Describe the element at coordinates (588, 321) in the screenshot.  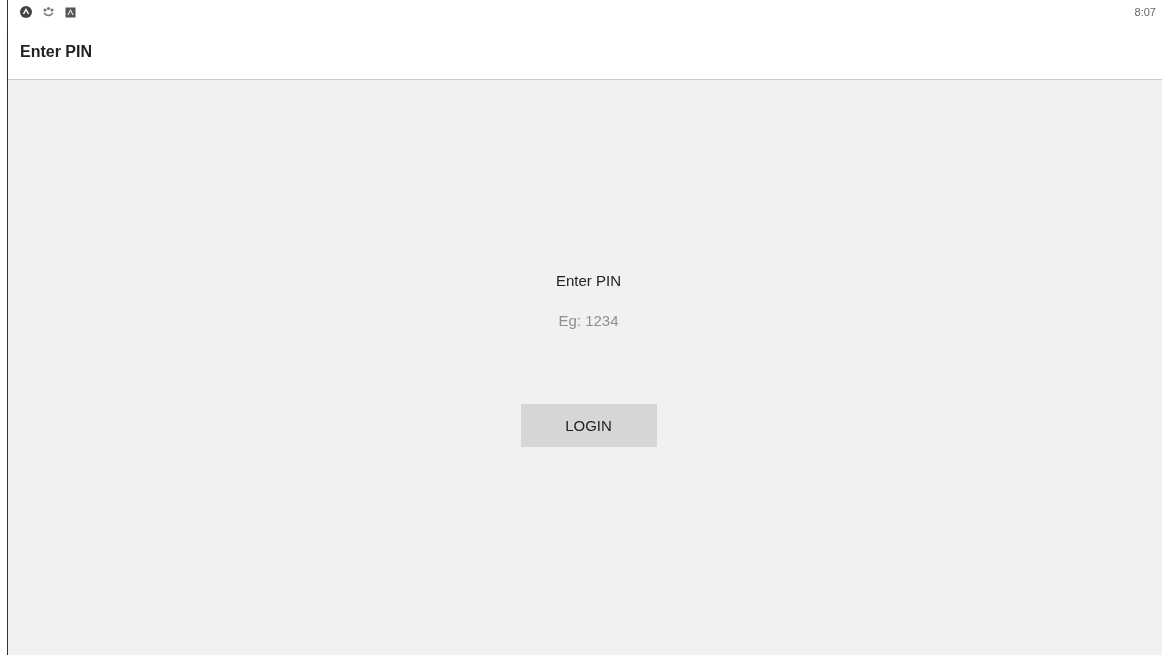
I see `pin-field: Eg: 1234` at that location.